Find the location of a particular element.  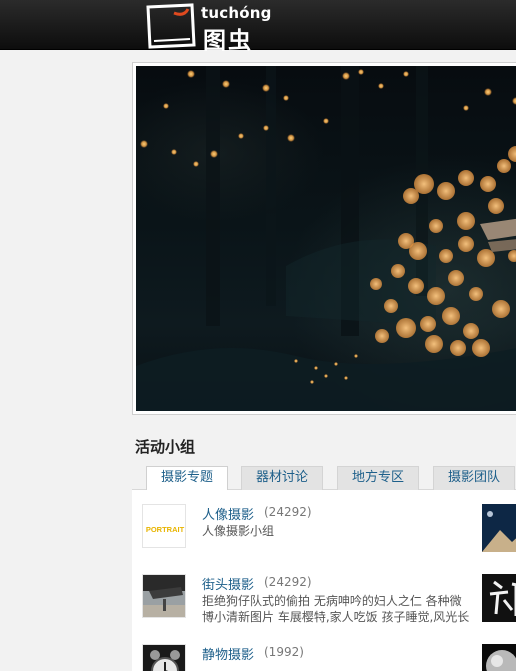

logo-chinese: 图虫 is located at coordinates (228, 41).